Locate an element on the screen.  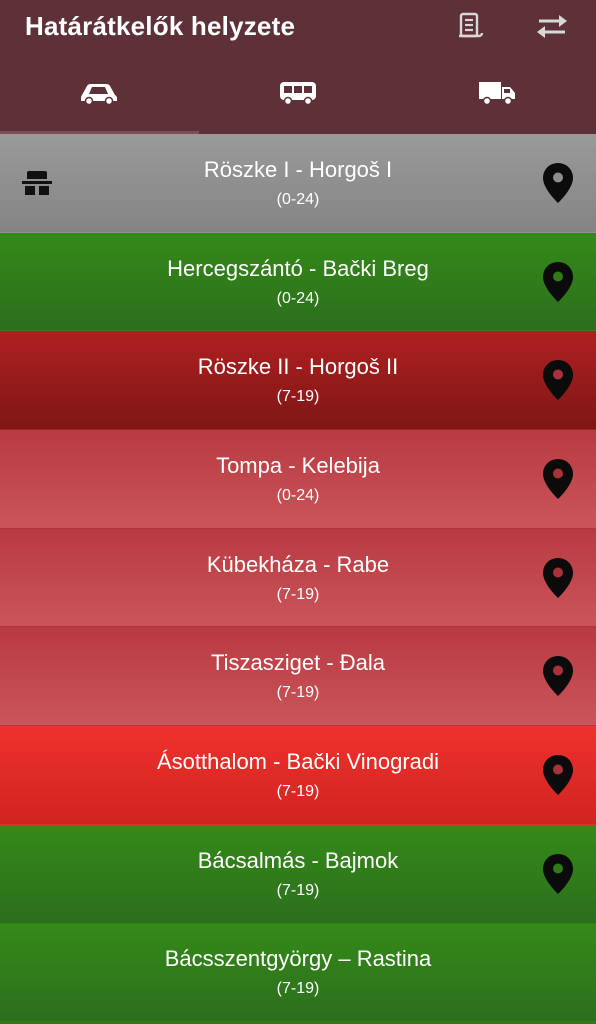
tab-car is located at coordinates (99, 93).